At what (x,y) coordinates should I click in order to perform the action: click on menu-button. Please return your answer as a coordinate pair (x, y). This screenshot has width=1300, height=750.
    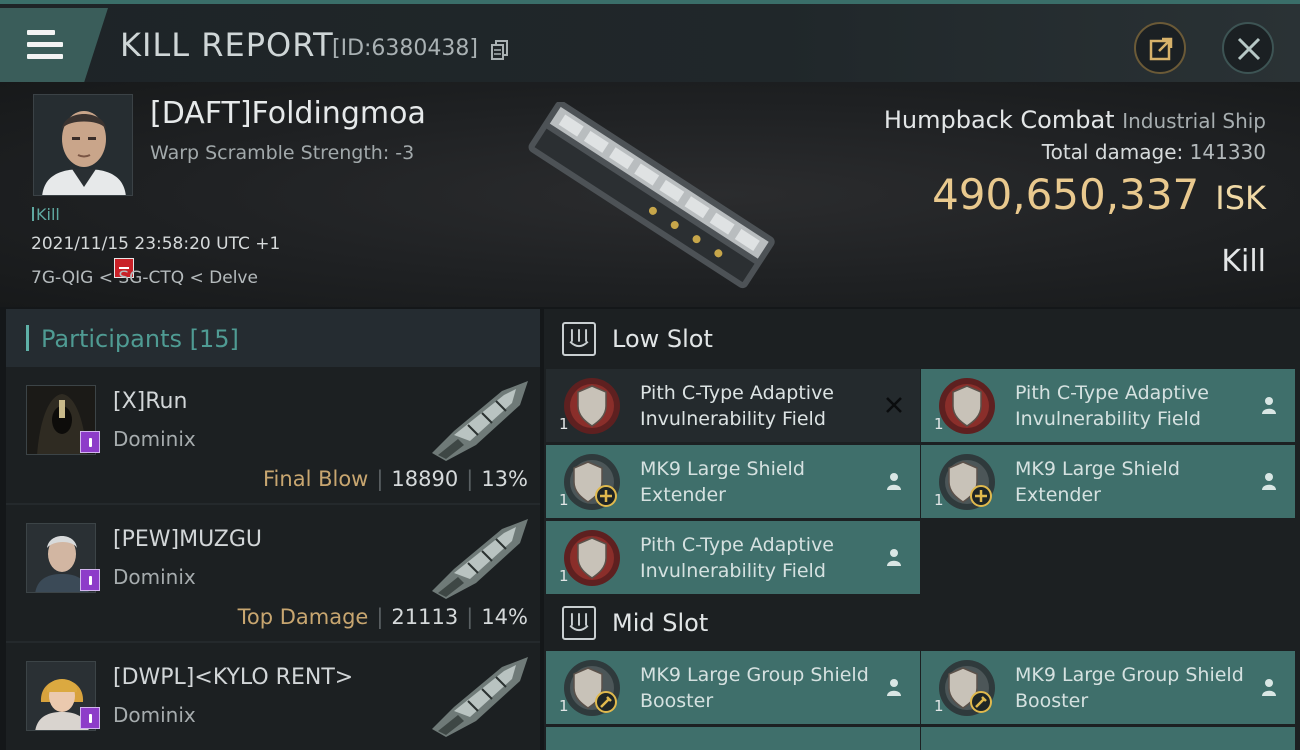
    Looking at the image, I should click on (54, 45).